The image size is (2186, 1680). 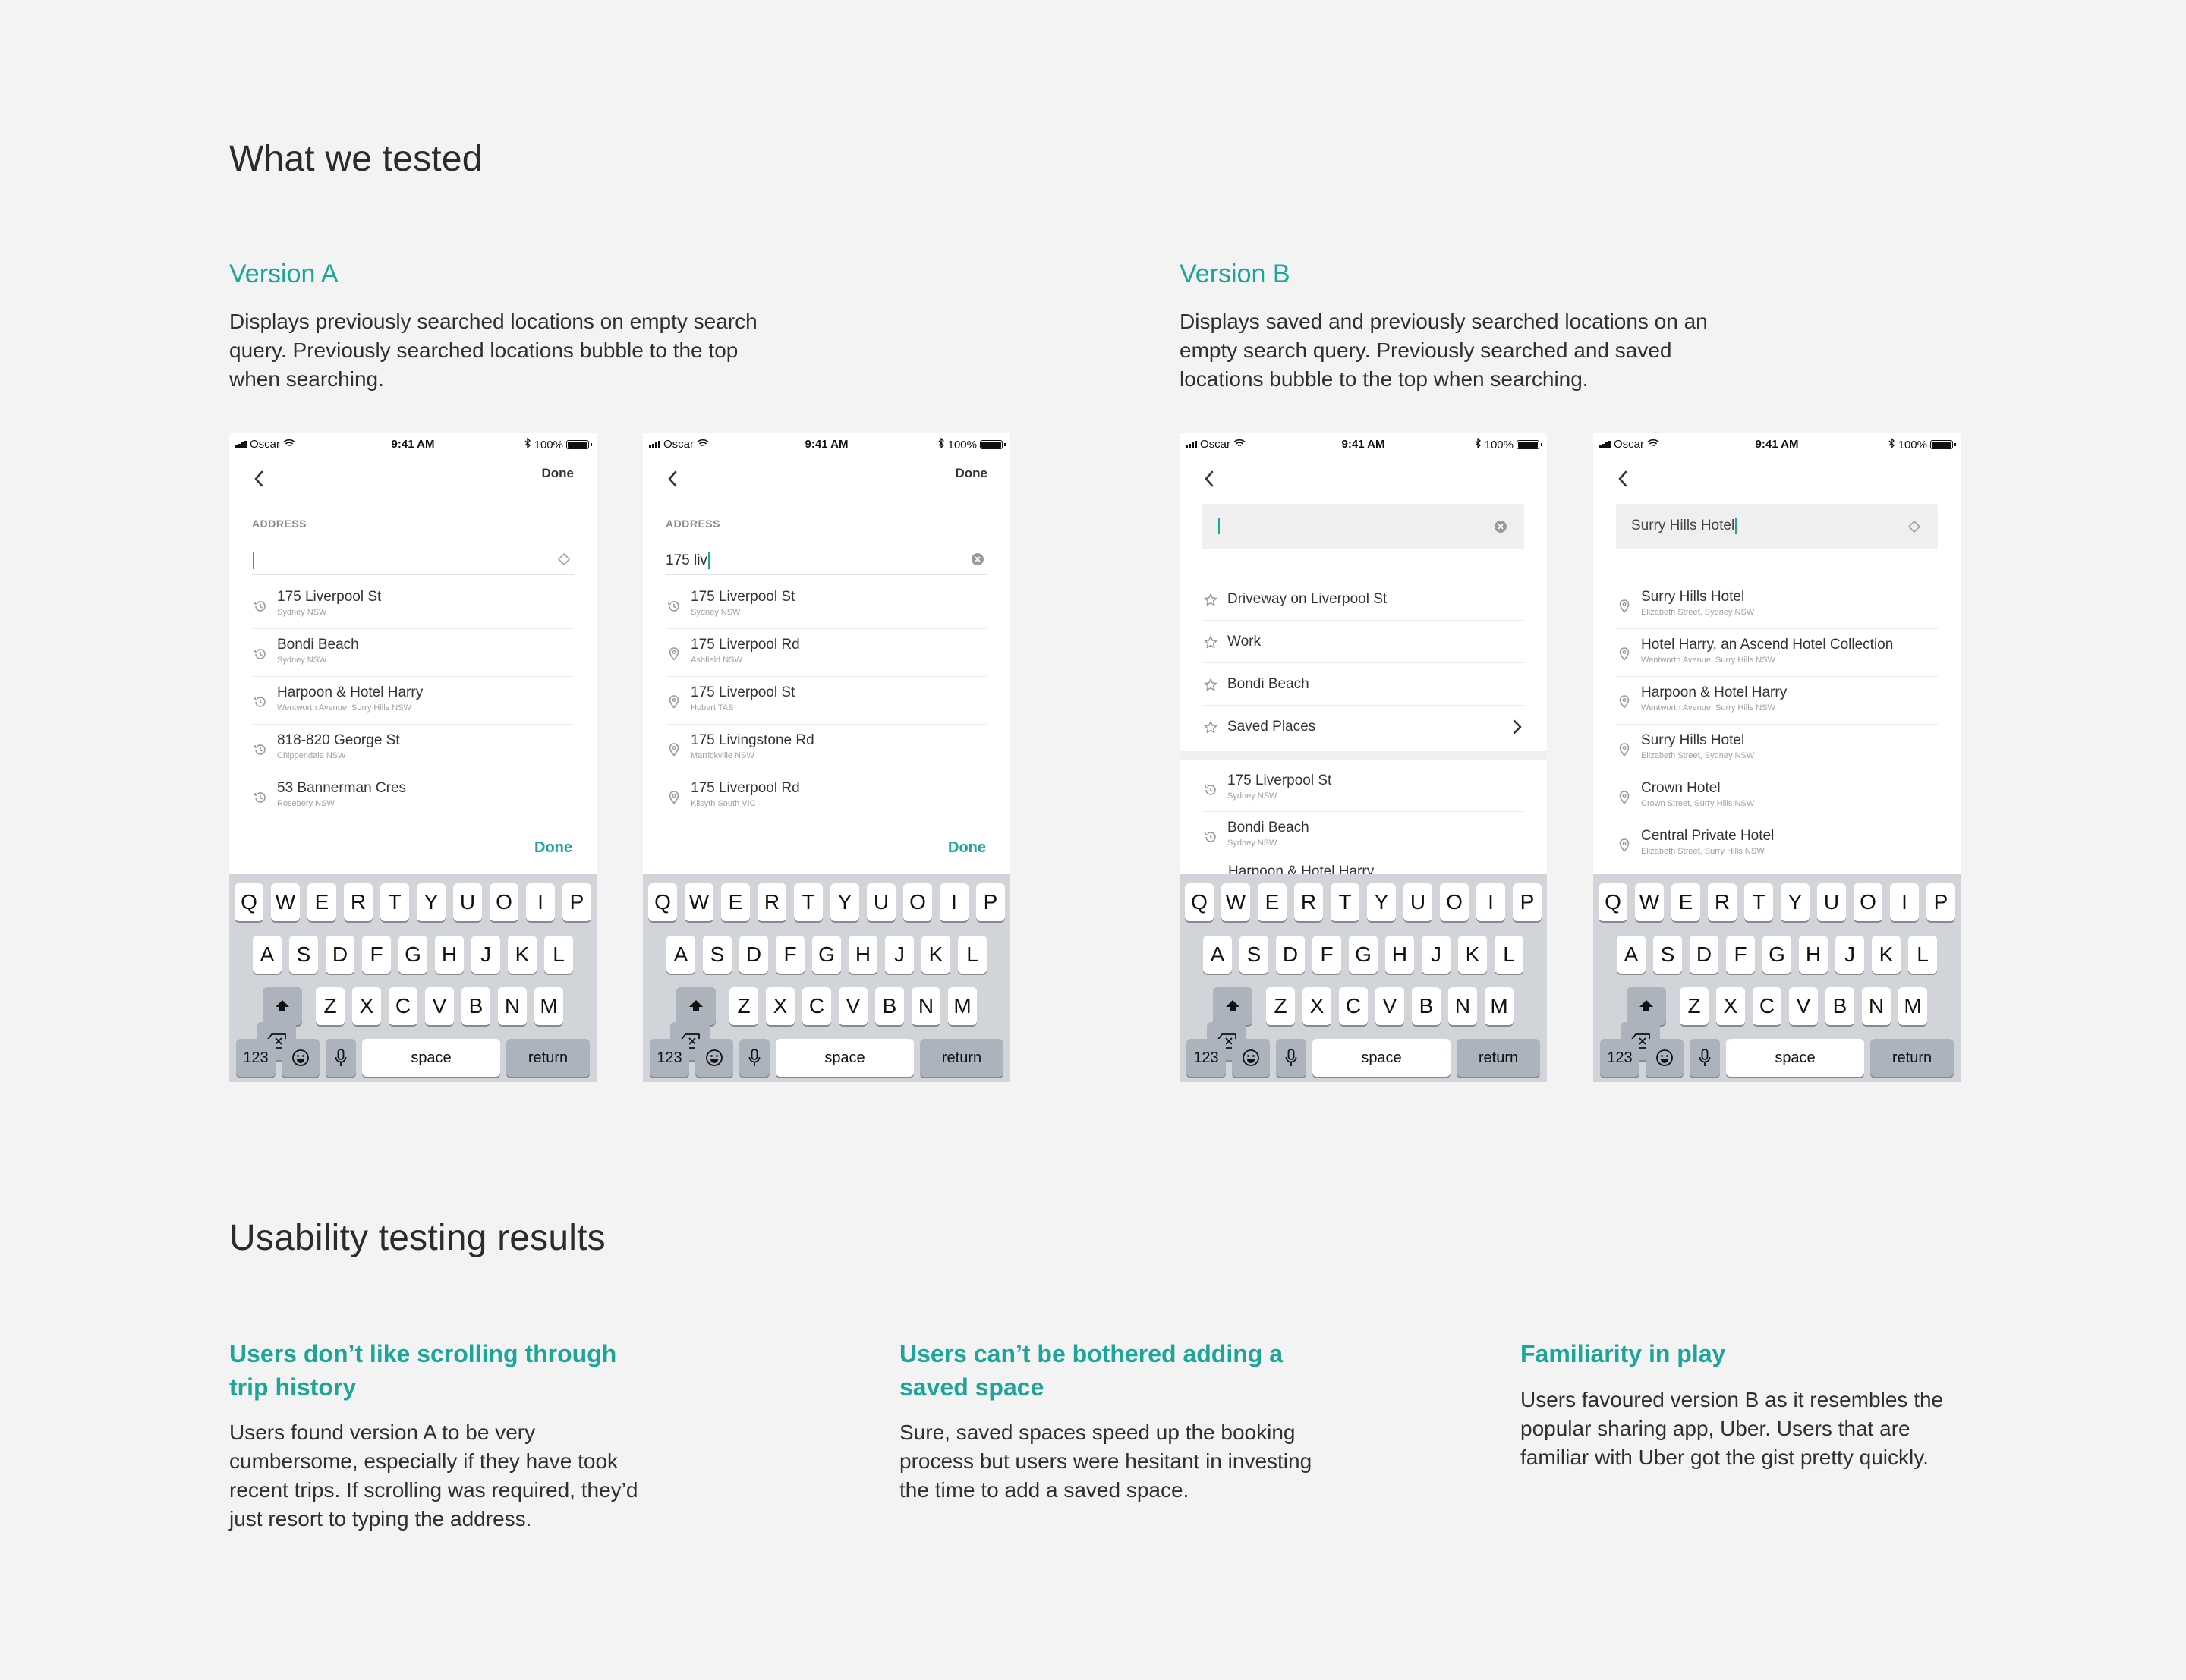 I want to click on locate-icon, so click(x=564, y=559).